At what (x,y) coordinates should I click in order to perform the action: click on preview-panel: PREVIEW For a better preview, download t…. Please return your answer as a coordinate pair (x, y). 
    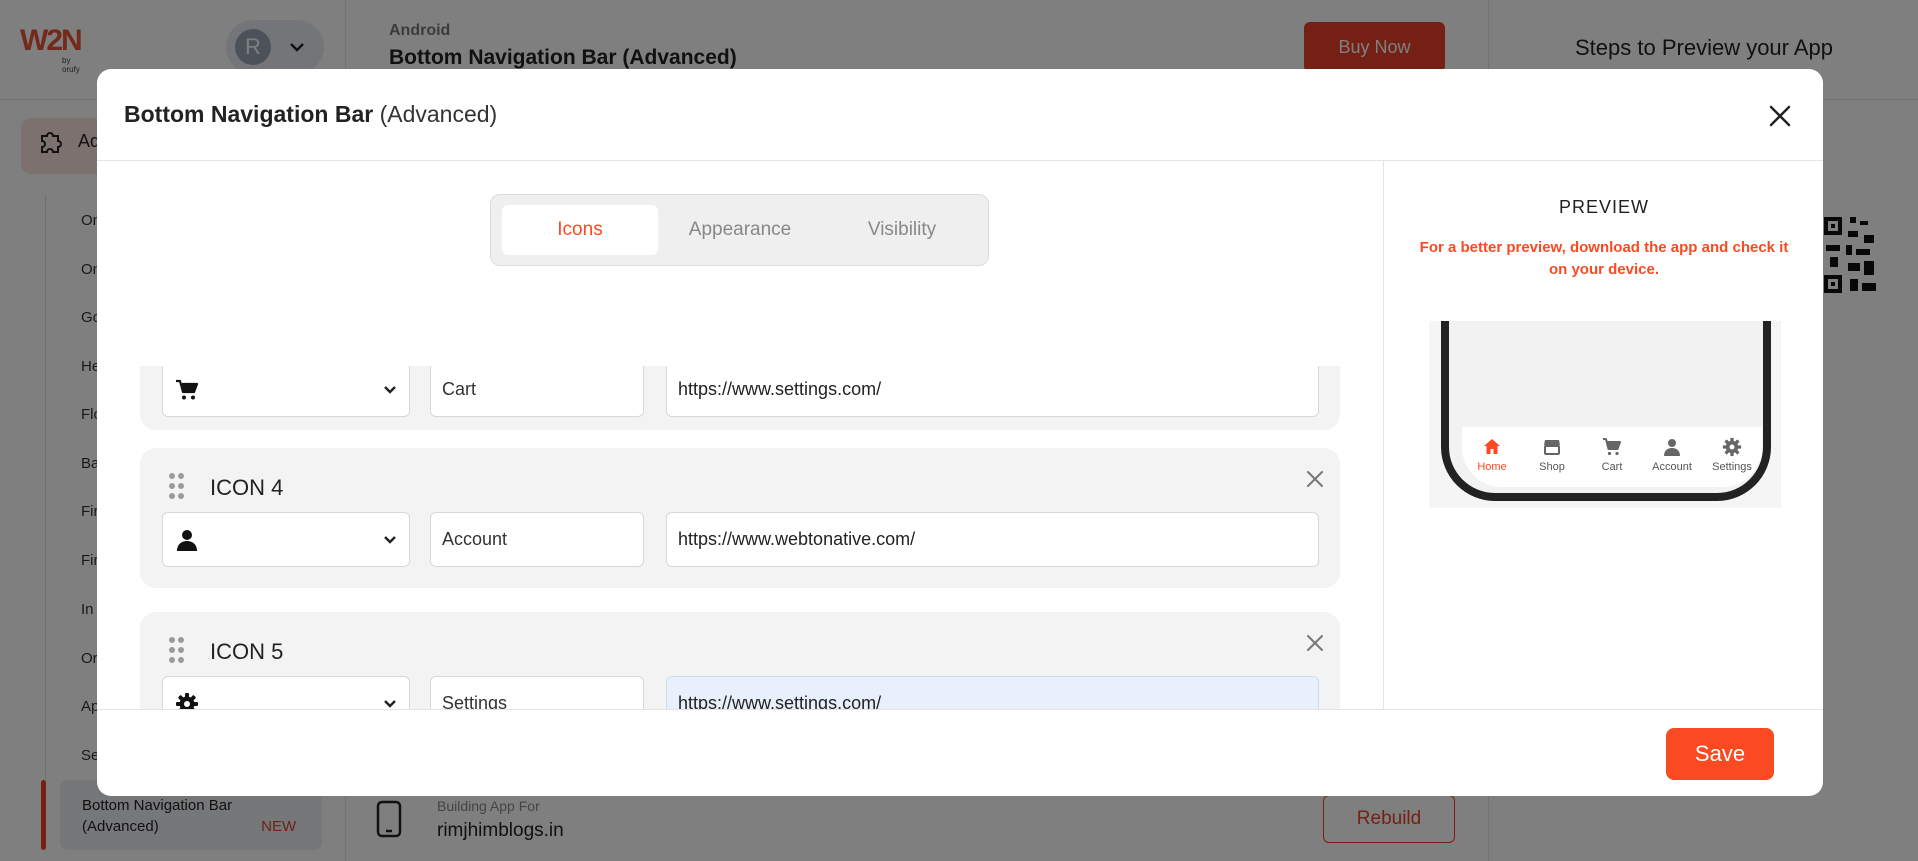
    Looking at the image, I should click on (1603, 435).